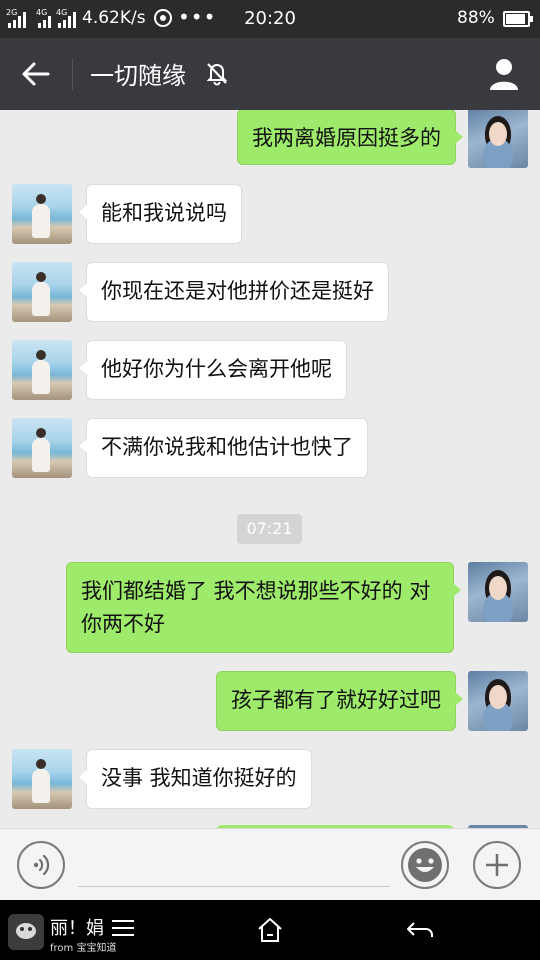 The image size is (540, 960). I want to click on header-divider, so click(72, 74).